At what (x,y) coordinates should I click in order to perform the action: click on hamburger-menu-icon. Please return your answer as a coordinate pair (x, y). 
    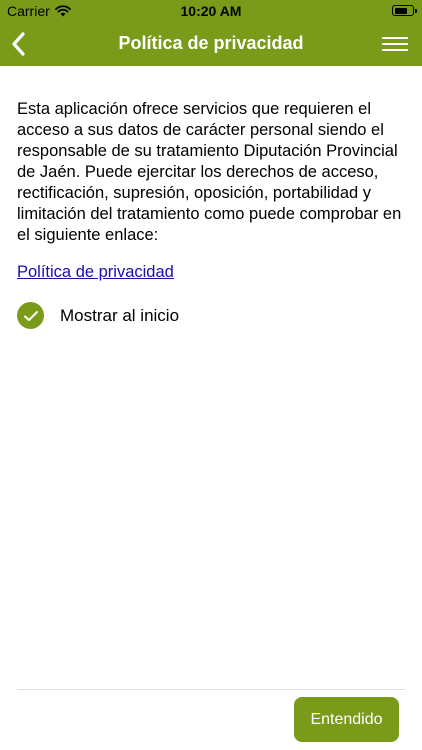
    Looking at the image, I should click on (395, 44).